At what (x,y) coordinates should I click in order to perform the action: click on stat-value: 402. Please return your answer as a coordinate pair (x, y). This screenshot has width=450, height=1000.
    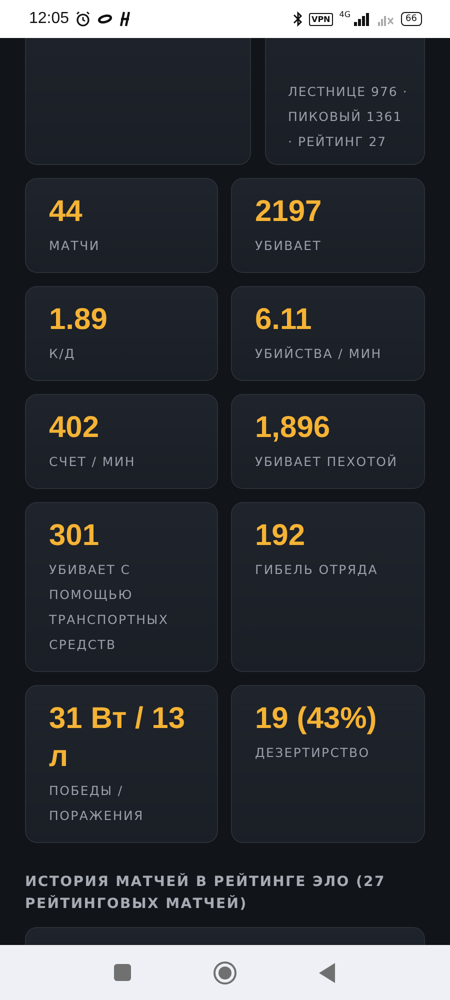
    Looking at the image, I should click on (74, 428).